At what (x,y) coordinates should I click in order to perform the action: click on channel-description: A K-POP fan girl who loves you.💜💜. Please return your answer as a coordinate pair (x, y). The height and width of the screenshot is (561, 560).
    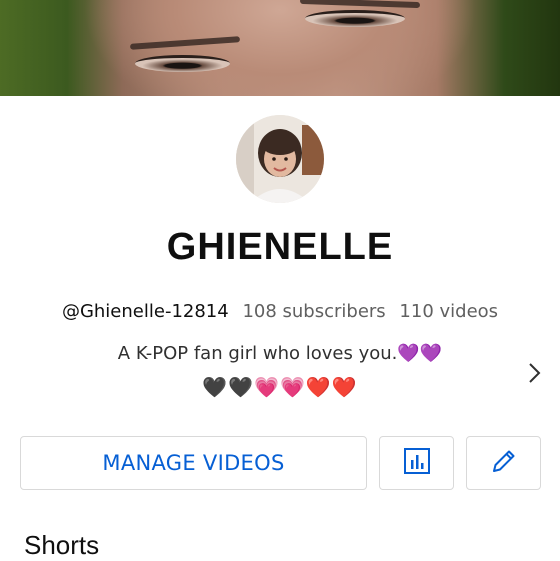
    Looking at the image, I should click on (280, 353).